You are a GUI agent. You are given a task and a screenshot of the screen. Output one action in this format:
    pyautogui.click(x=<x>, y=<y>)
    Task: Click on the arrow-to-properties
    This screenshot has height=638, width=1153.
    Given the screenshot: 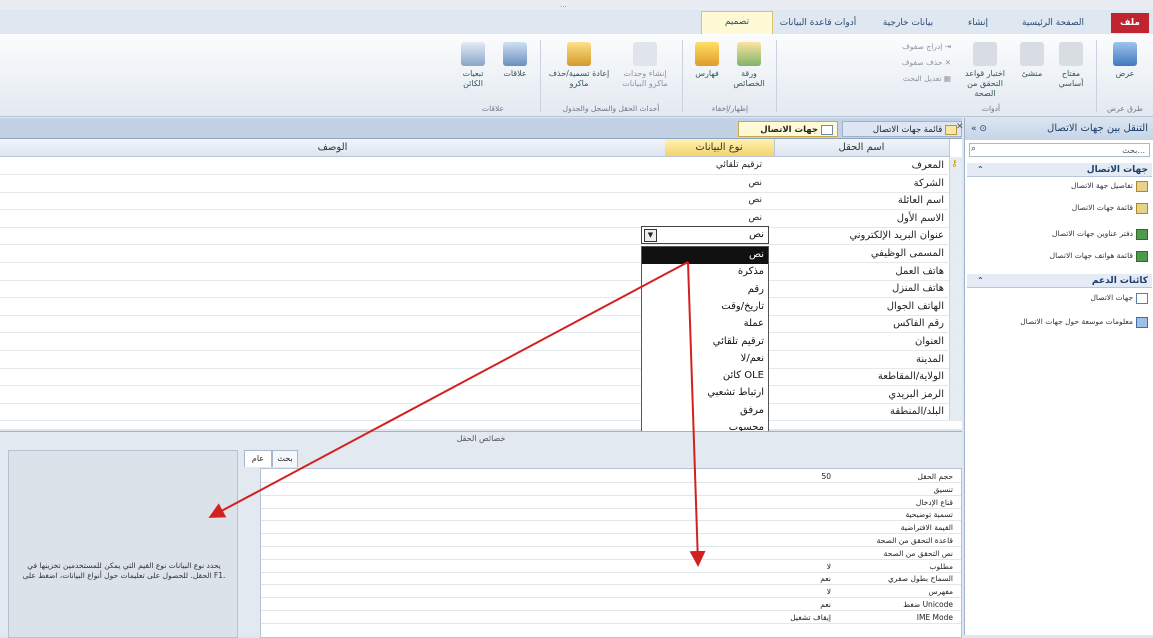 What is the action you would take?
    pyautogui.click(x=696, y=414)
    